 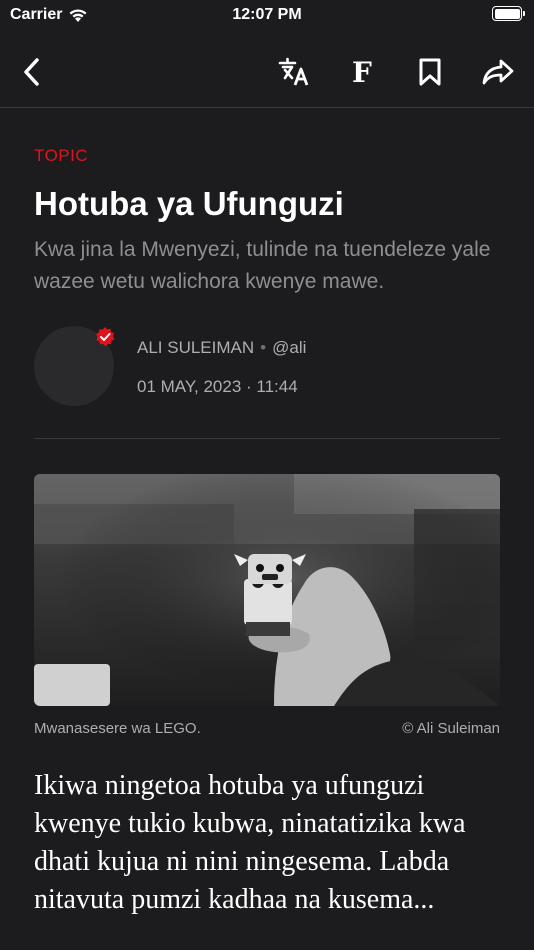 I want to click on share-button, so click(x=498, y=72).